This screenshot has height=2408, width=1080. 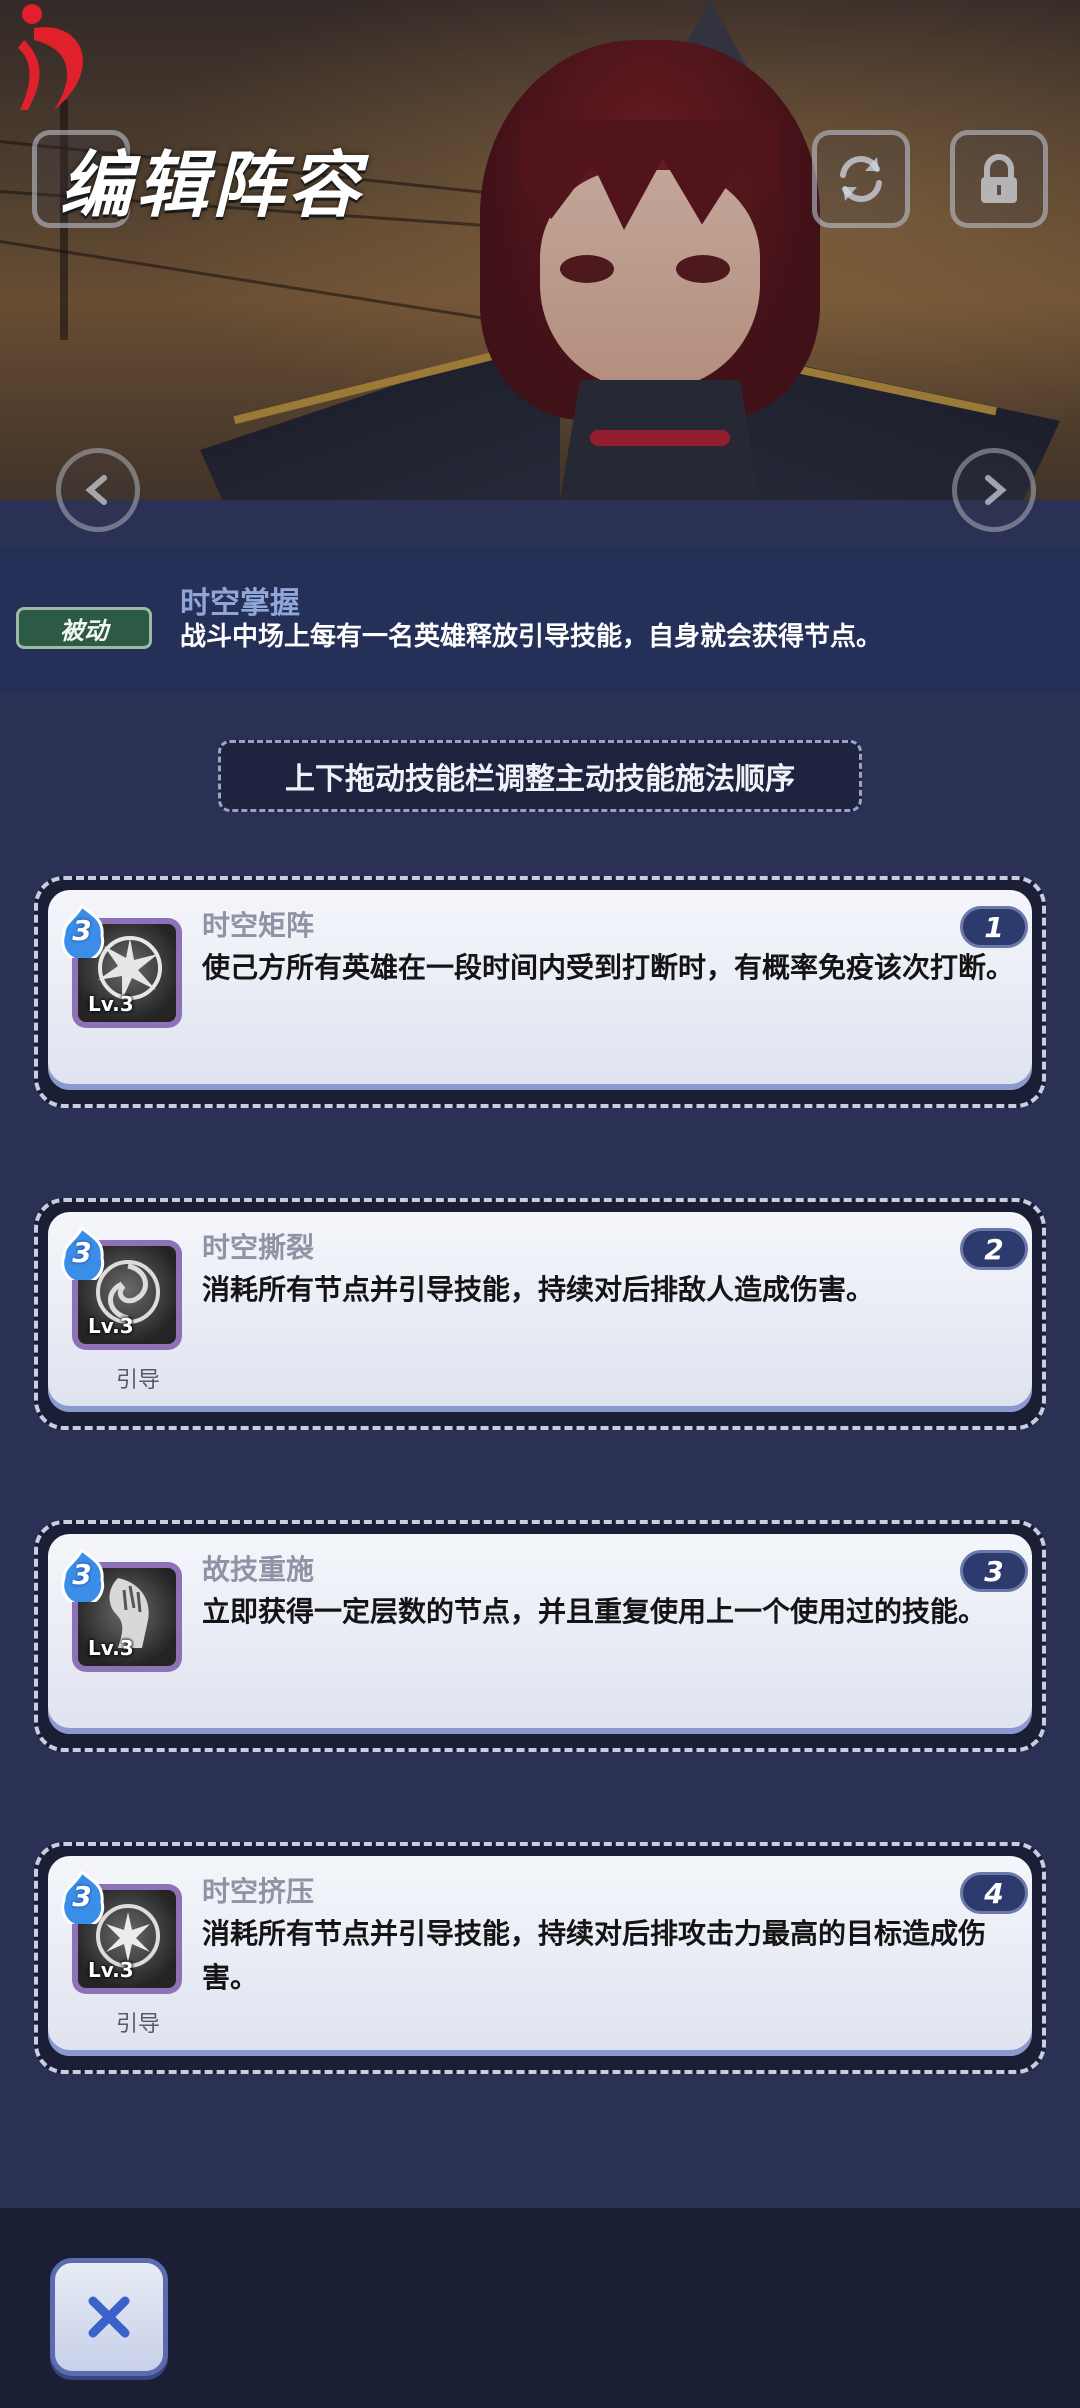 I want to click on cast-order-badge: 2, so click(x=994, y=1249).